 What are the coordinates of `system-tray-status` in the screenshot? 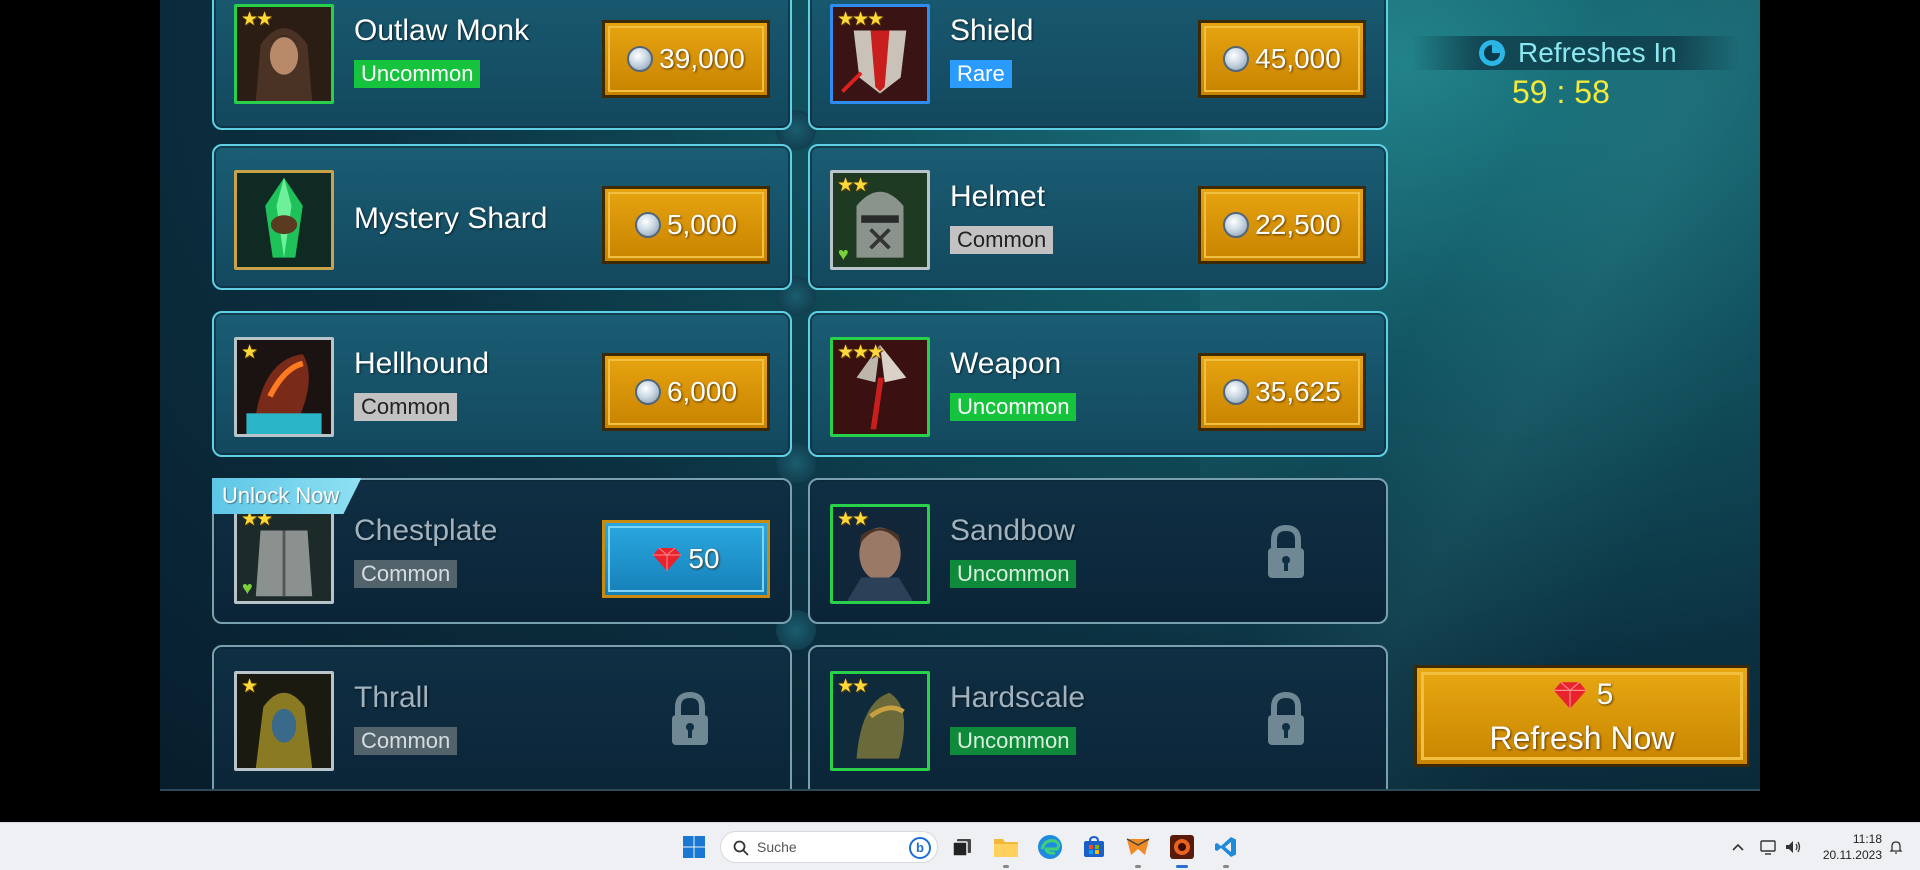 It's located at (1781, 847).